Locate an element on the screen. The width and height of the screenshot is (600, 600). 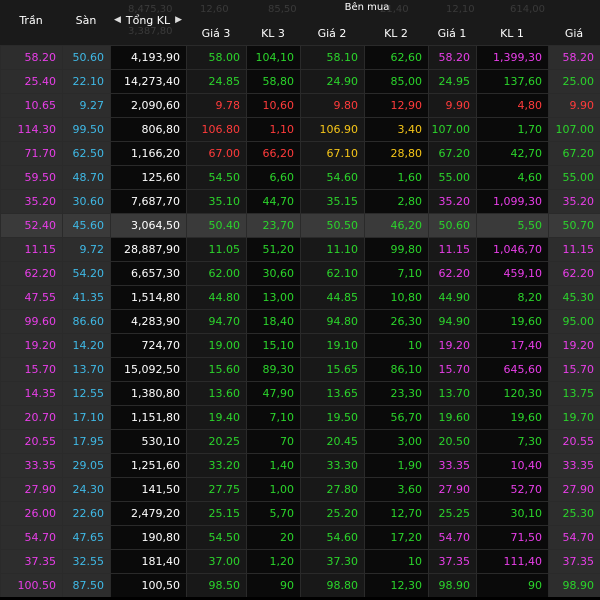
cell-g3: 33.20 is located at coordinates (216, 465).